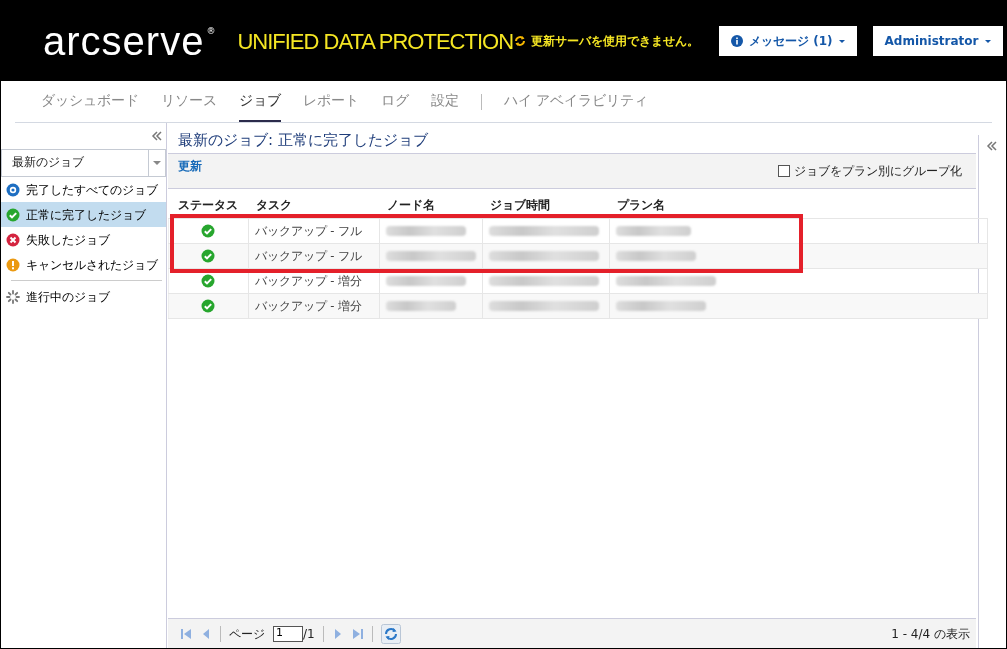 Image resolution: width=1007 pixels, height=649 pixels. I want to click on warning-icon, so click(13, 264).